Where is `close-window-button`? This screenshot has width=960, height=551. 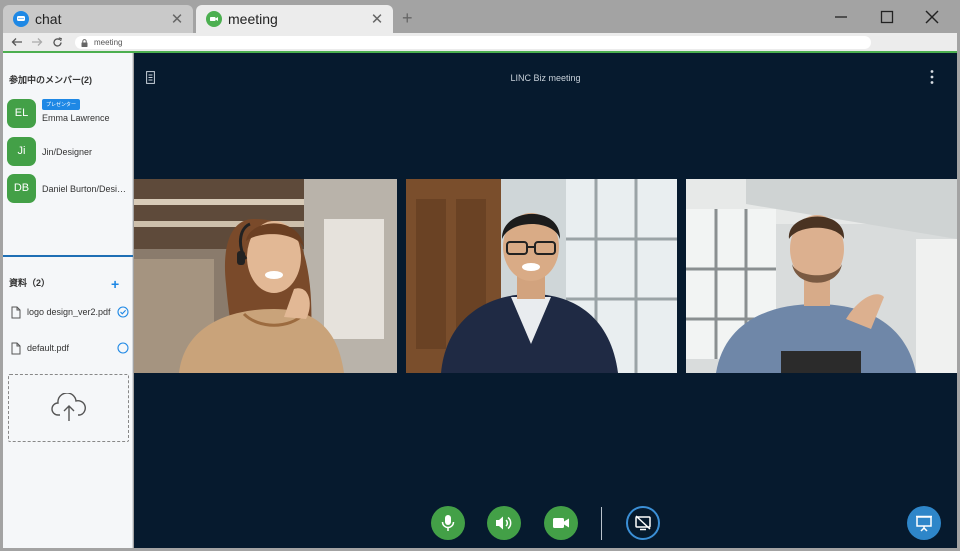
close-window-button is located at coordinates (932, 17).